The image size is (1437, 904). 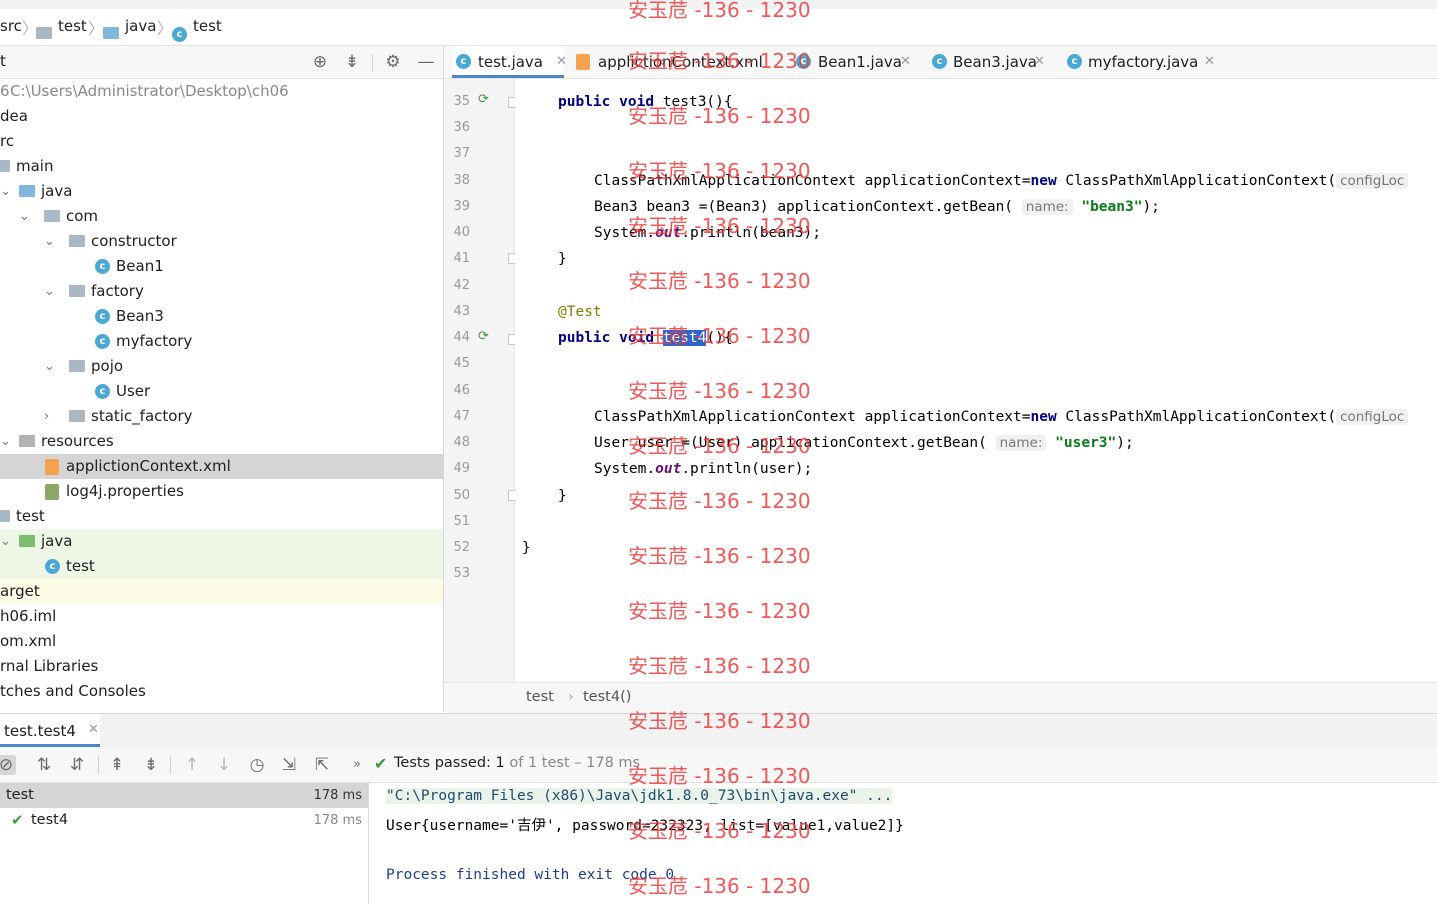 What do you see at coordinates (461, 101) in the screenshot?
I see `line-number: 35` at bounding box center [461, 101].